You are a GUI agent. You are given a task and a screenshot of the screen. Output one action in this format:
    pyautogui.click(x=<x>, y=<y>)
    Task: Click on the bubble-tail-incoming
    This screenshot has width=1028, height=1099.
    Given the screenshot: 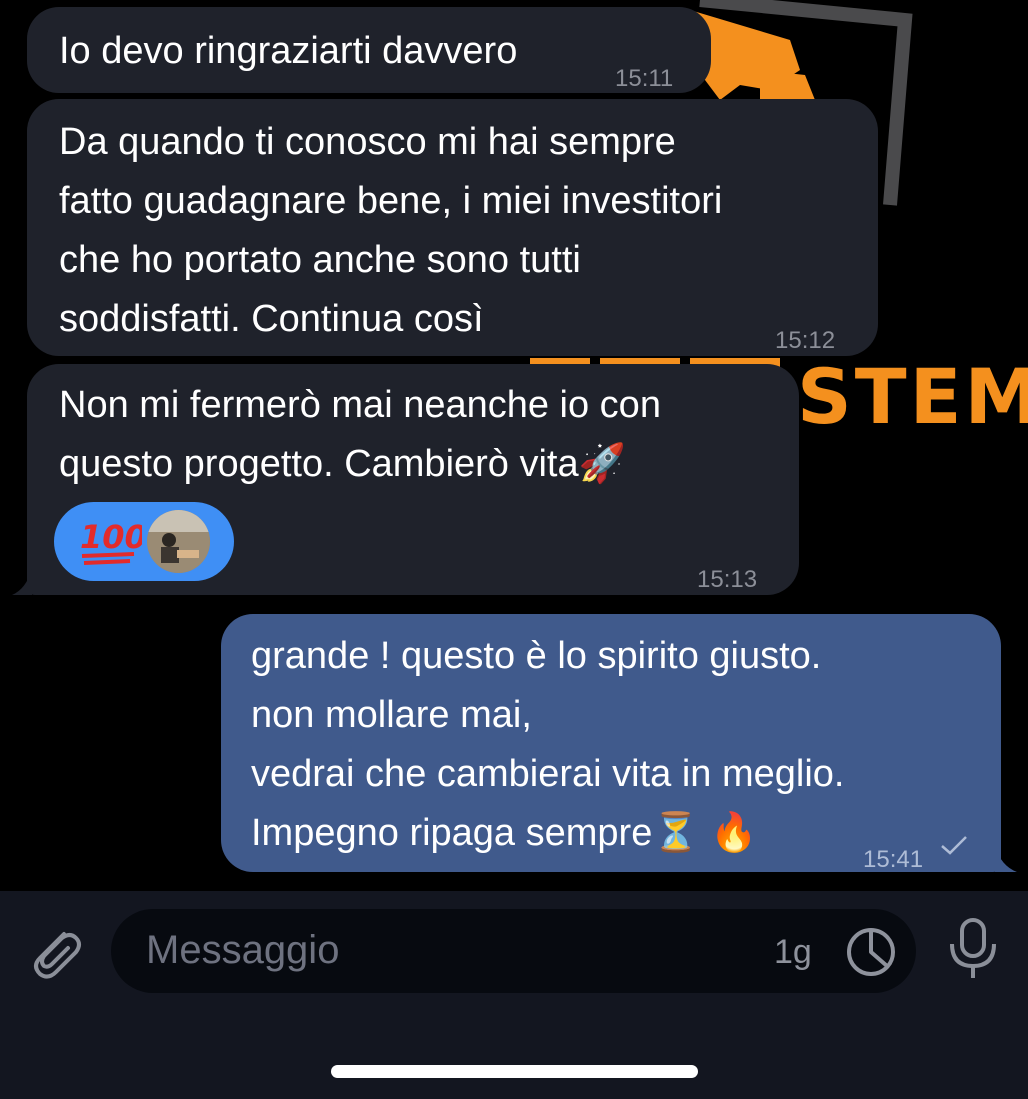 What is the action you would take?
    pyautogui.click(x=22, y=582)
    